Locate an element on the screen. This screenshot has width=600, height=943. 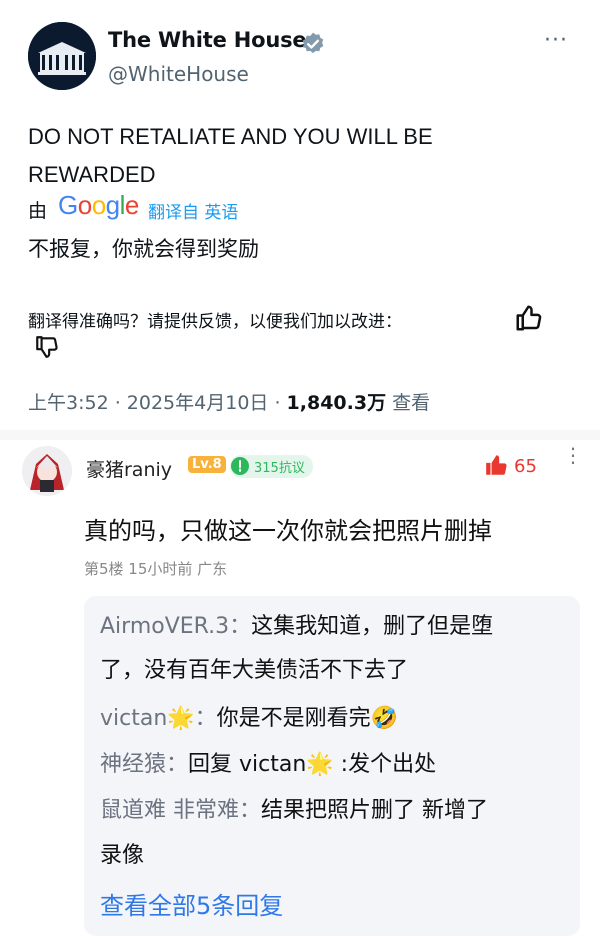
level-badge: Lv.8 is located at coordinates (207, 464).